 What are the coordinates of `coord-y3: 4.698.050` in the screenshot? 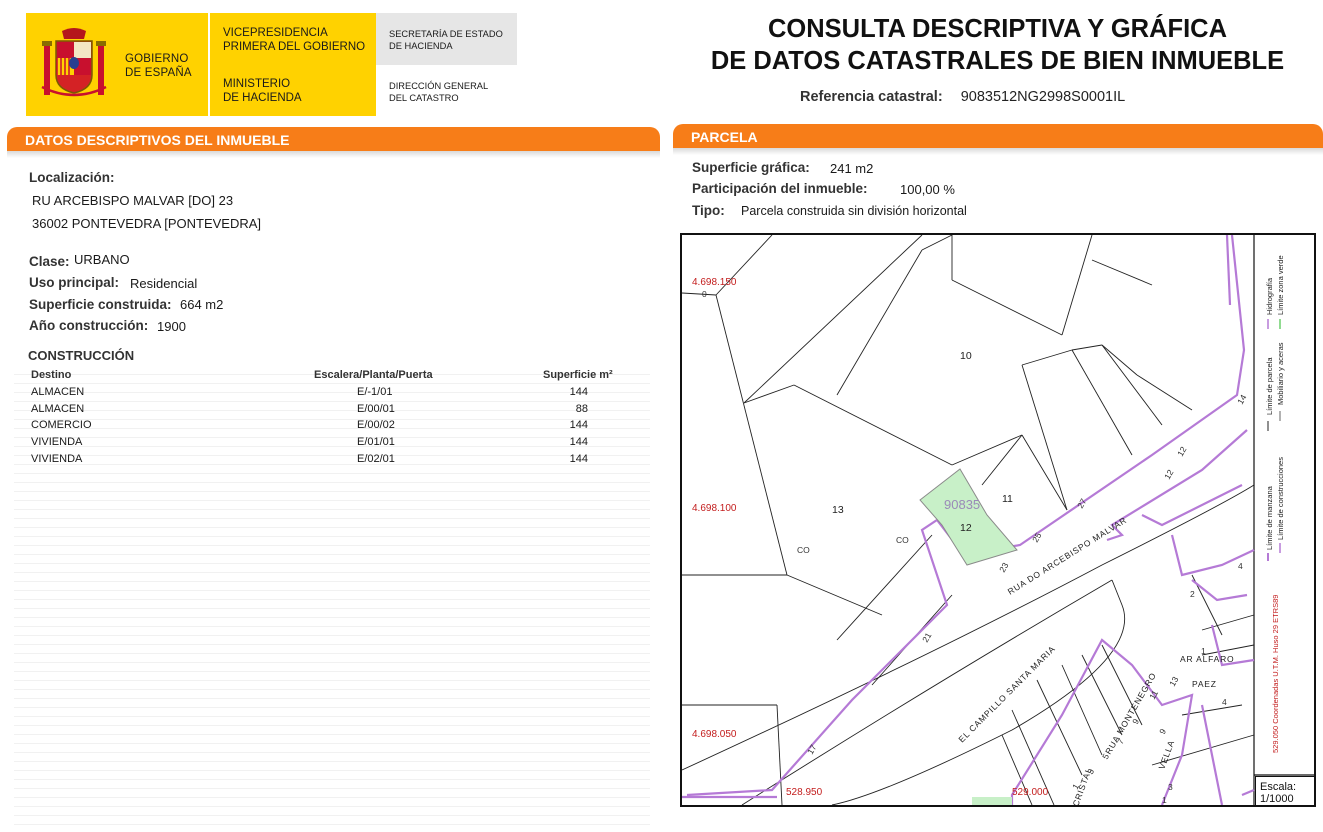 It's located at (714, 734).